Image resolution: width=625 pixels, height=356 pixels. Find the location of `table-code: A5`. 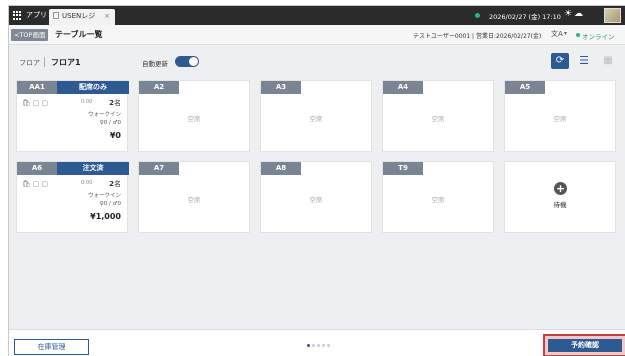

table-code: A5 is located at coordinates (525, 87).